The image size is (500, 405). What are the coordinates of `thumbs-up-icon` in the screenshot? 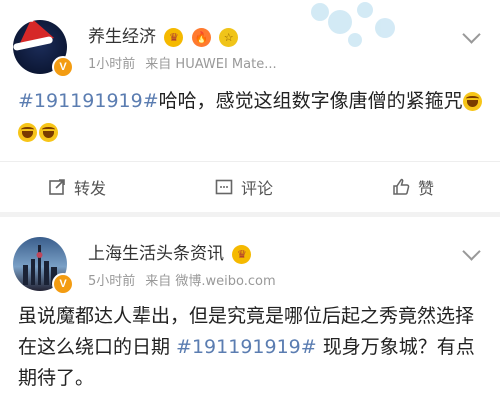 It's located at (401, 187).